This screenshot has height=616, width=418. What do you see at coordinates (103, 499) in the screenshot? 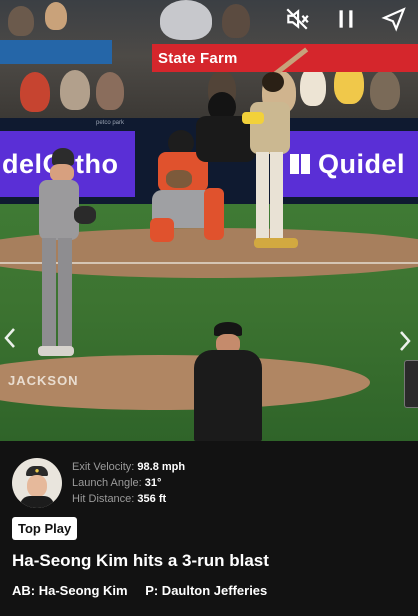
I see `hit-distance-label: Hit Distance:` at bounding box center [103, 499].